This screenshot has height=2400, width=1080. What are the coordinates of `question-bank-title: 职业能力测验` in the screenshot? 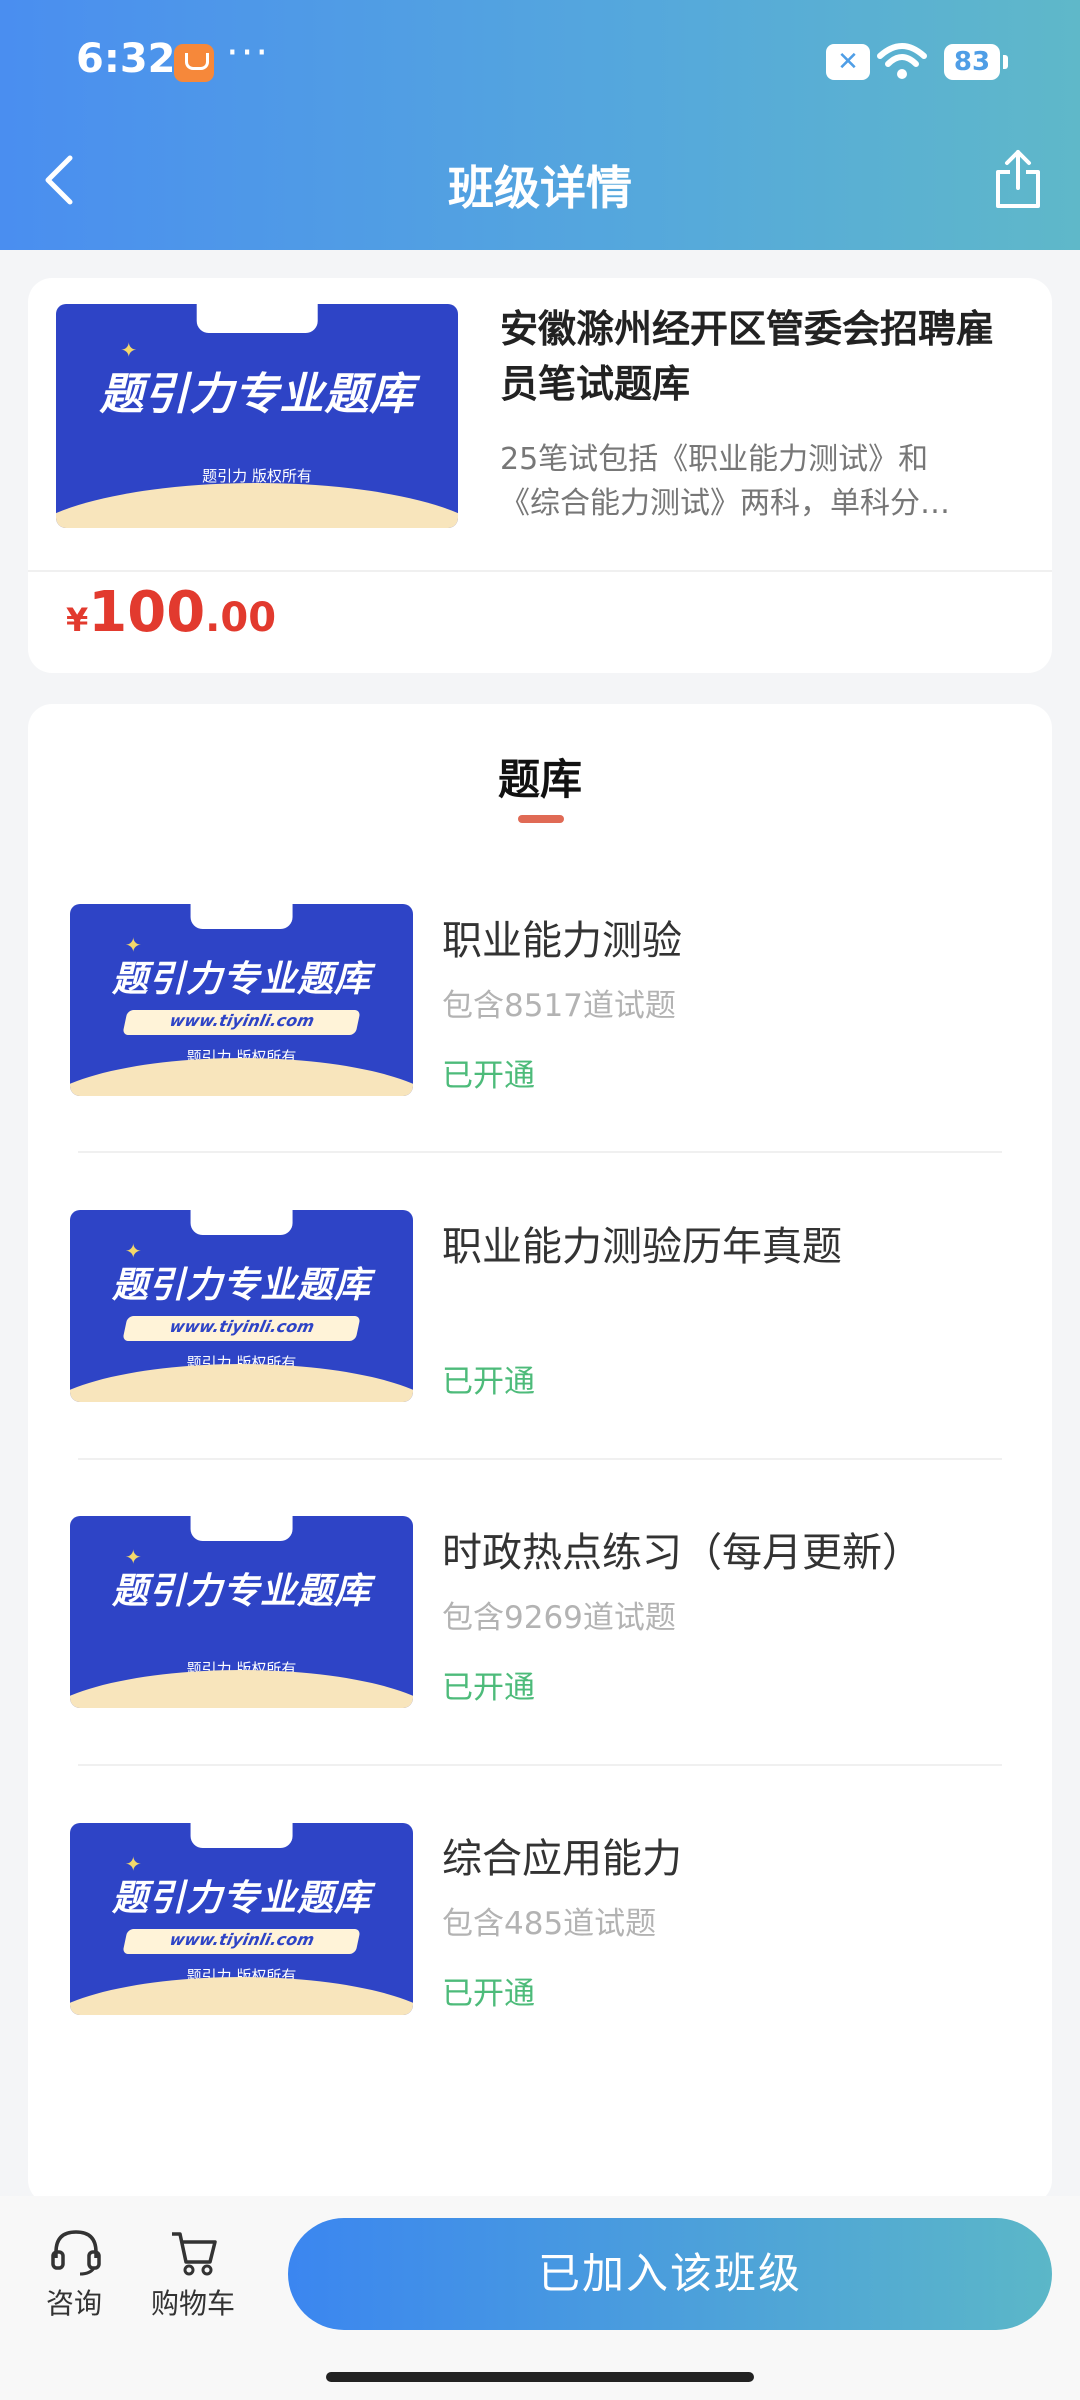 It's located at (562, 937).